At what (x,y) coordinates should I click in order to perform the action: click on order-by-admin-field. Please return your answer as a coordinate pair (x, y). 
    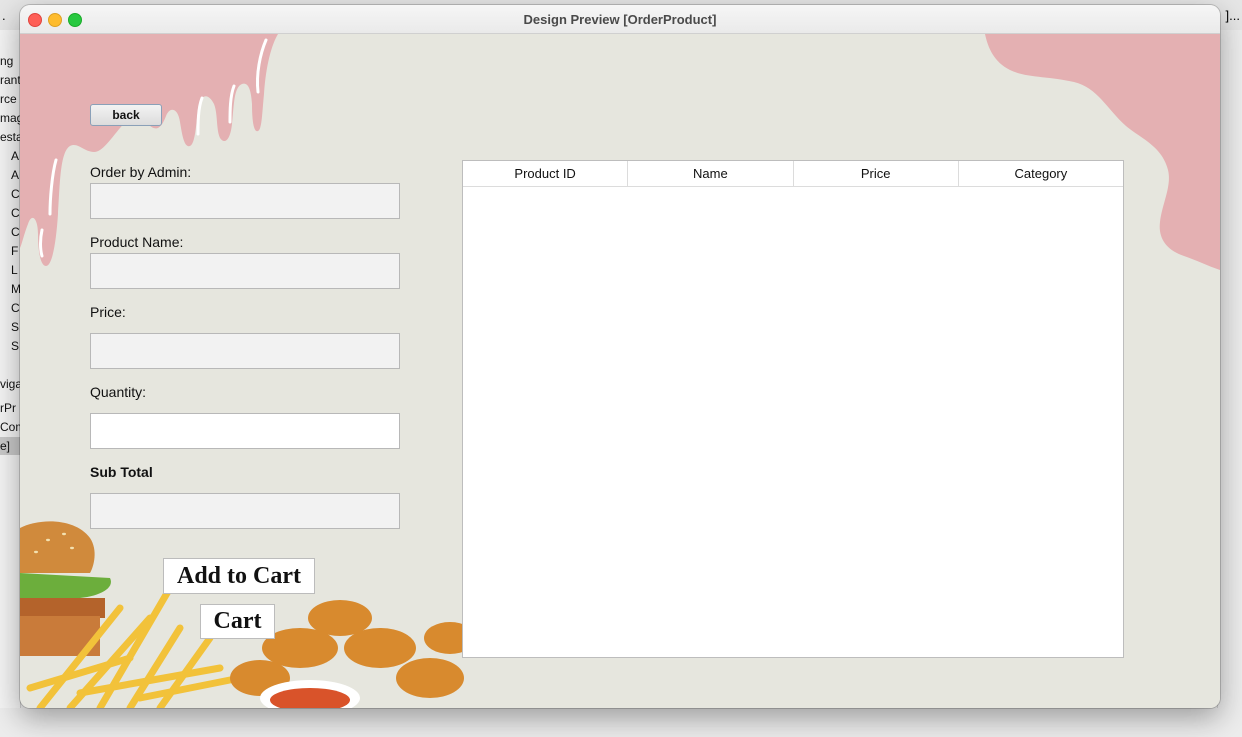
    Looking at the image, I should click on (245, 201).